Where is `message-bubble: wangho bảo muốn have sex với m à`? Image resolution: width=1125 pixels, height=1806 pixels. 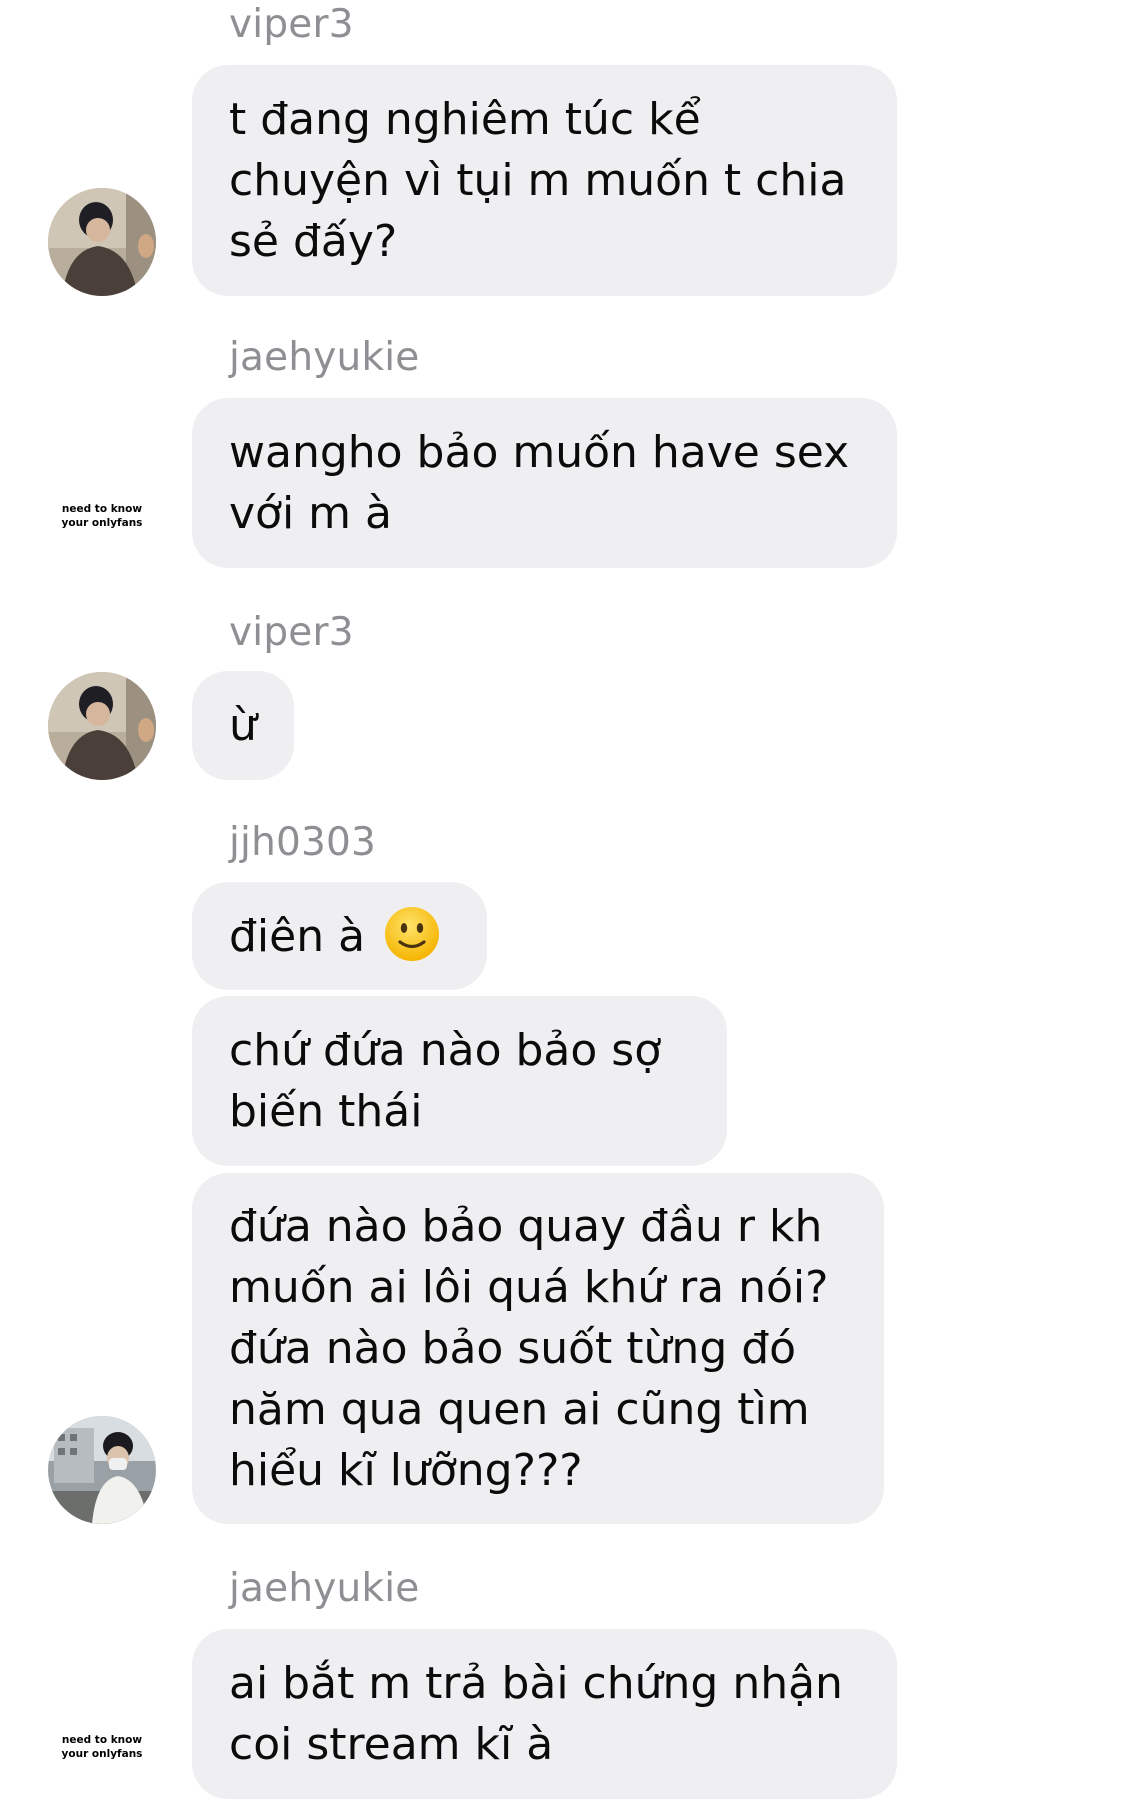 message-bubble: wangho bảo muốn have sex với m à is located at coordinates (544, 483).